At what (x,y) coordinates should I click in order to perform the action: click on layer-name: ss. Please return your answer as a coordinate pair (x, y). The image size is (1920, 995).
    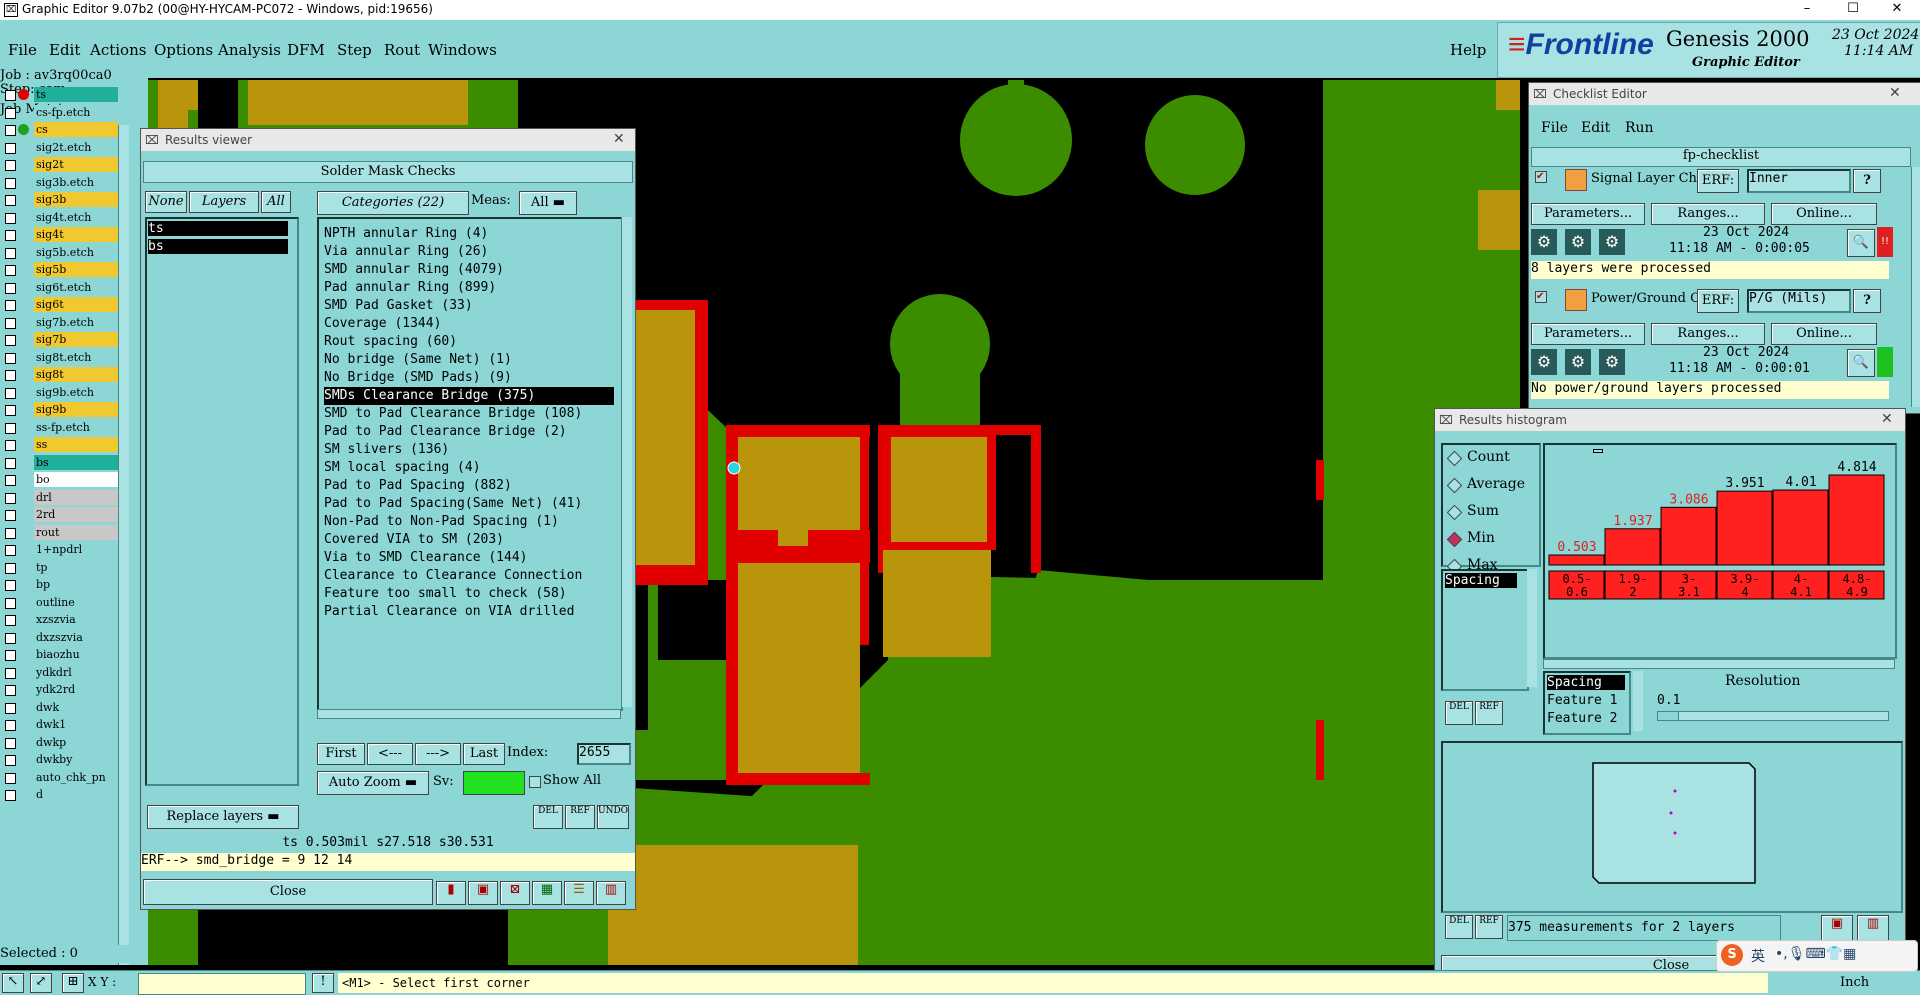
    Looking at the image, I should click on (76, 444).